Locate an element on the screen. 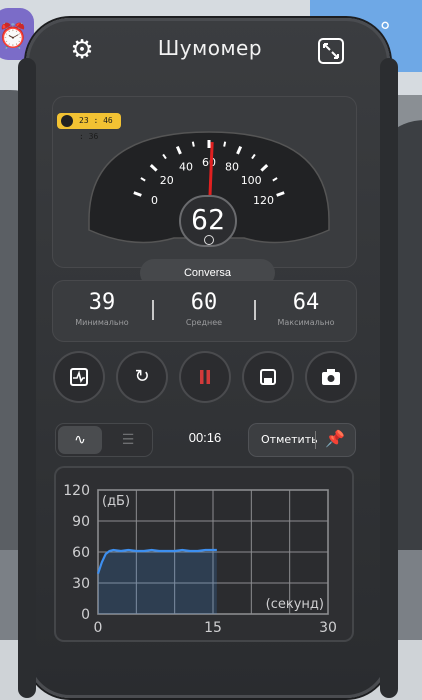 The height and width of the screenshot is (700, 422). y-tick-label: 0 is located at coordinates (85, 615).